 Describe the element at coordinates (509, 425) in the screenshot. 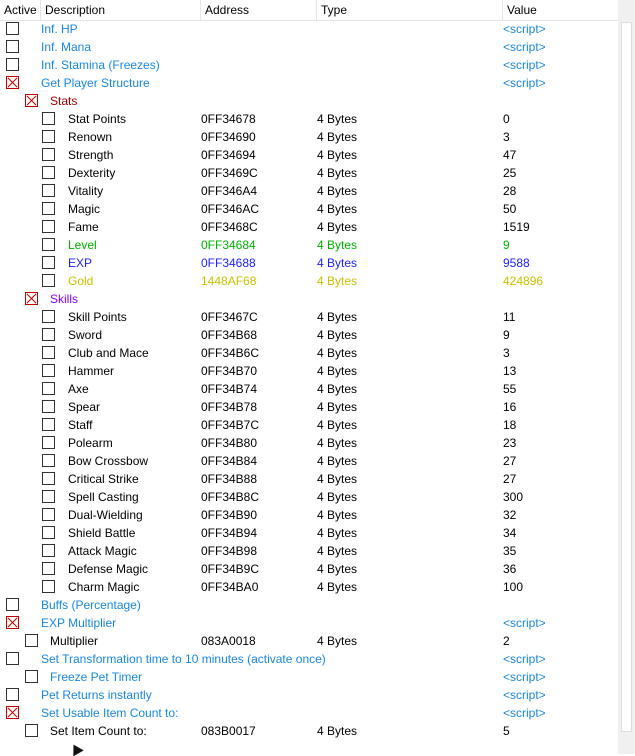

I see `row-value: 18` at that location.